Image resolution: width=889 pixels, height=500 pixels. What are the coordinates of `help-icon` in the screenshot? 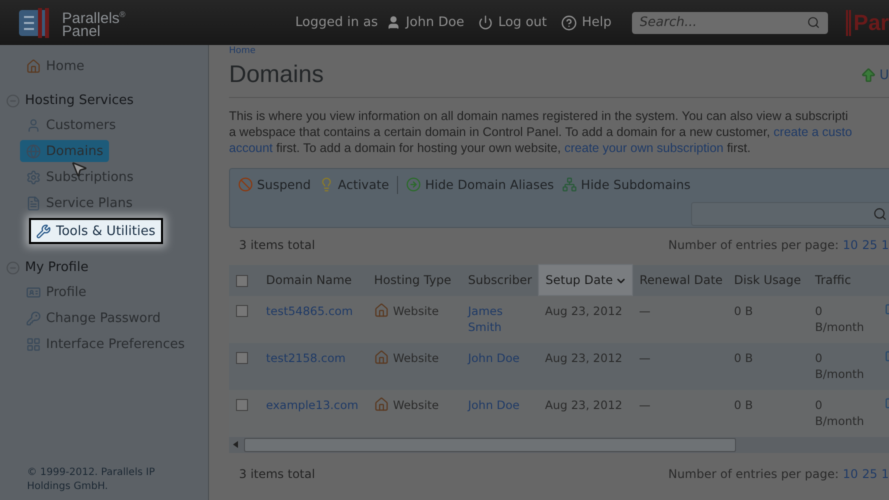 It's located at (568, 22).